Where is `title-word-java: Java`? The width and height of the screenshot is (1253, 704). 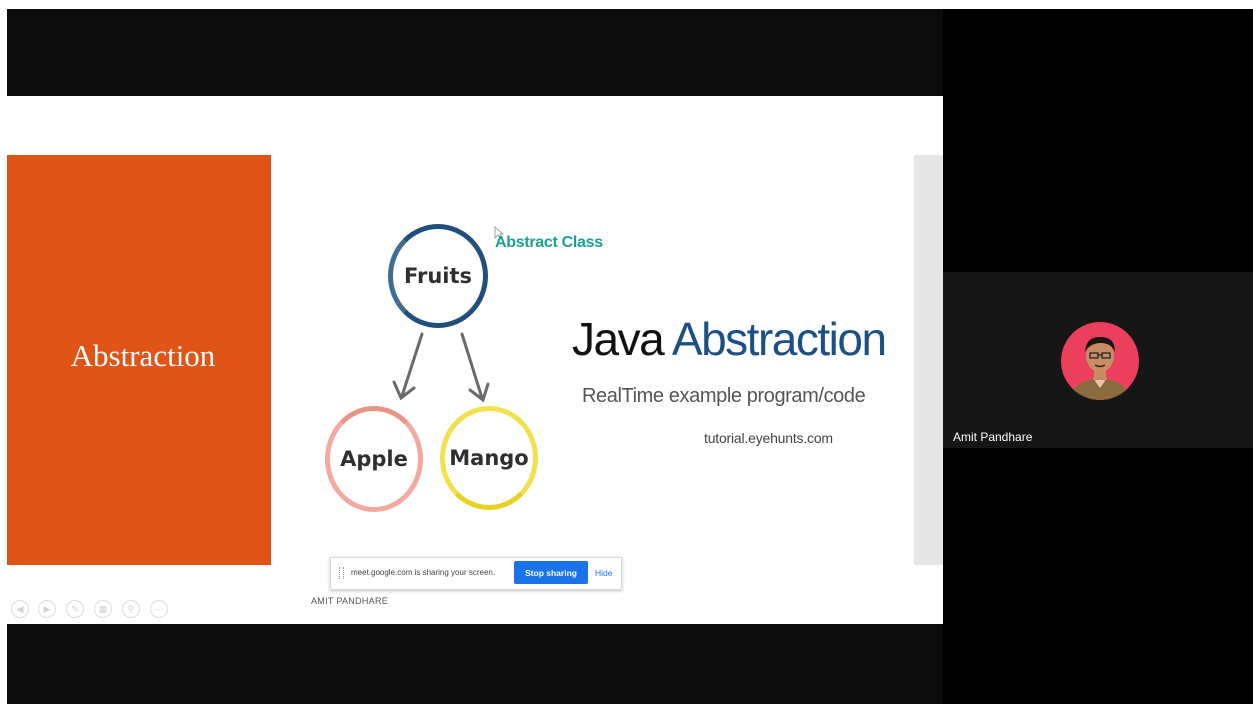 title-word-java: Java is located at coordinates (618, 339).